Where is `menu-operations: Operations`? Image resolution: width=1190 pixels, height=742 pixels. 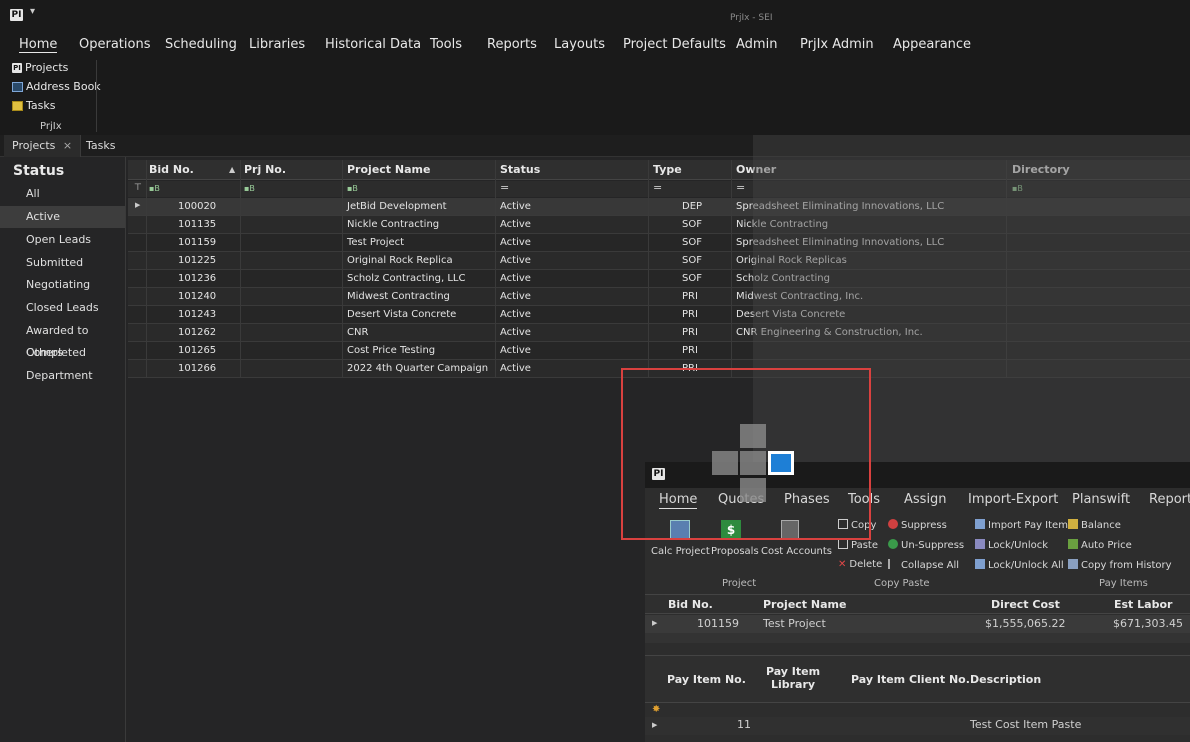 menu-operations: Operations is located at coordinates (114, 44).